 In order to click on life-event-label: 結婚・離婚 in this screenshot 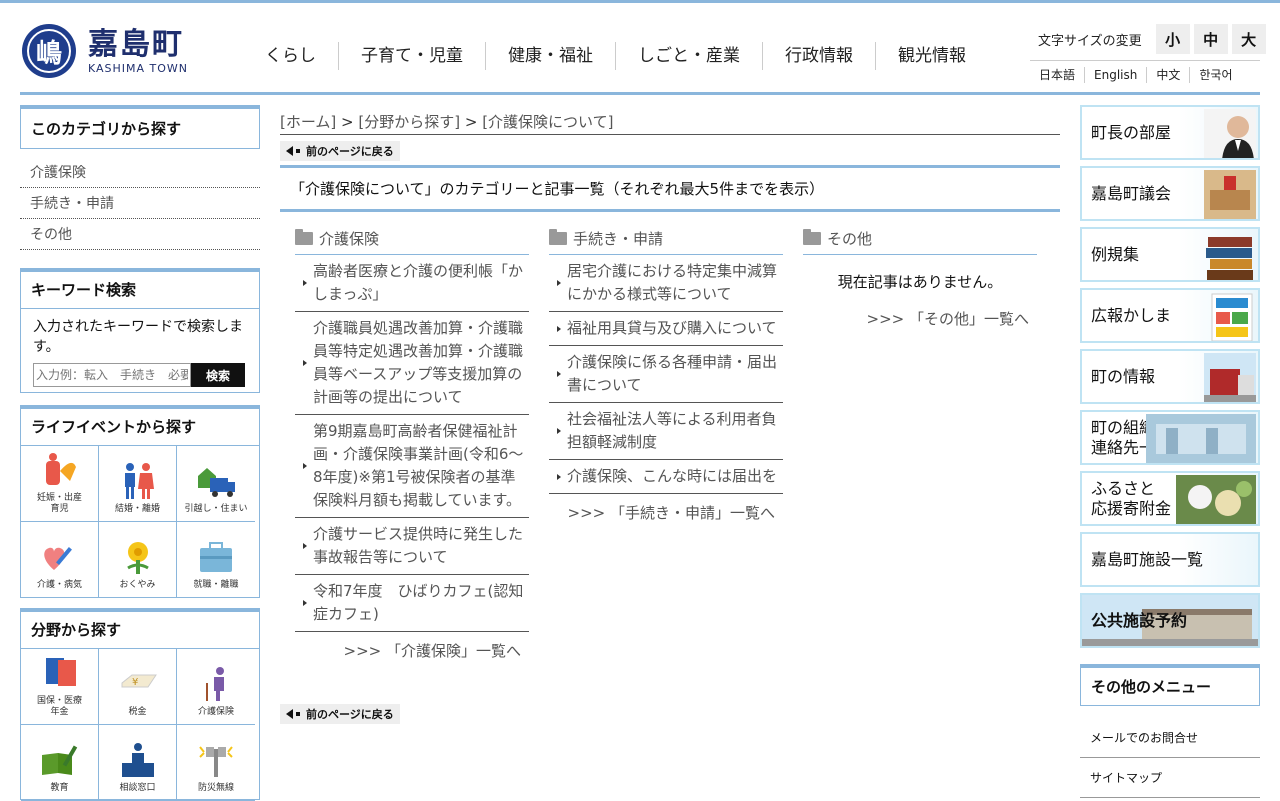, I will do `click(137, 509)`.